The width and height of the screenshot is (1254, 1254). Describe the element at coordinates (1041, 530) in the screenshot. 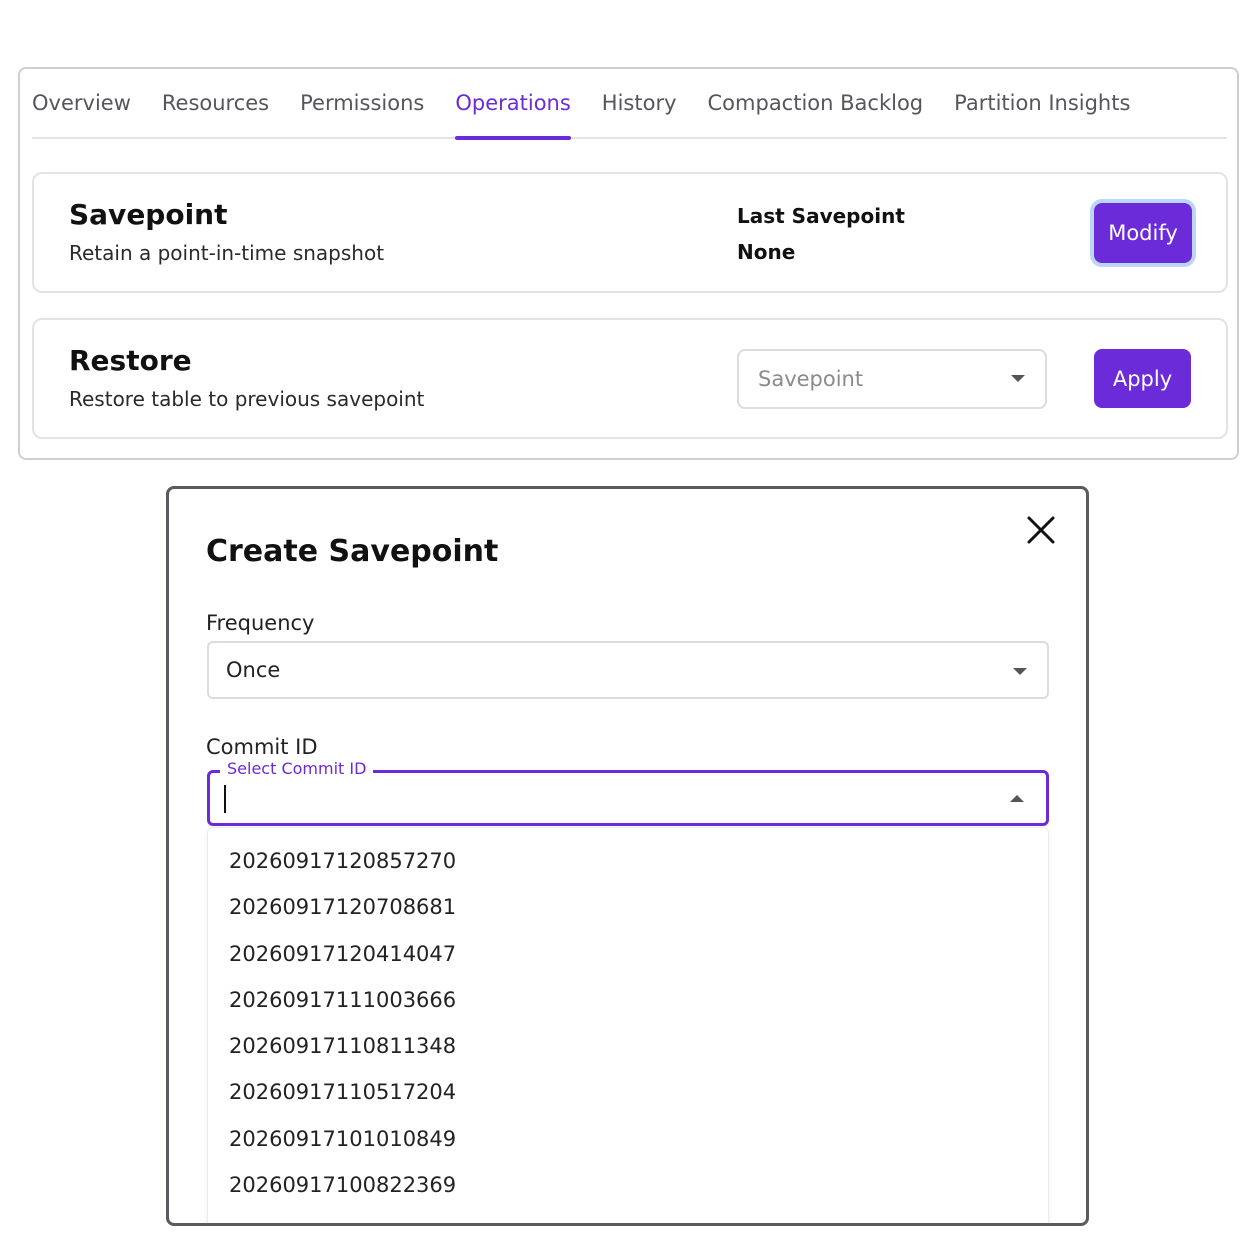

I see `close-icon` at that location.